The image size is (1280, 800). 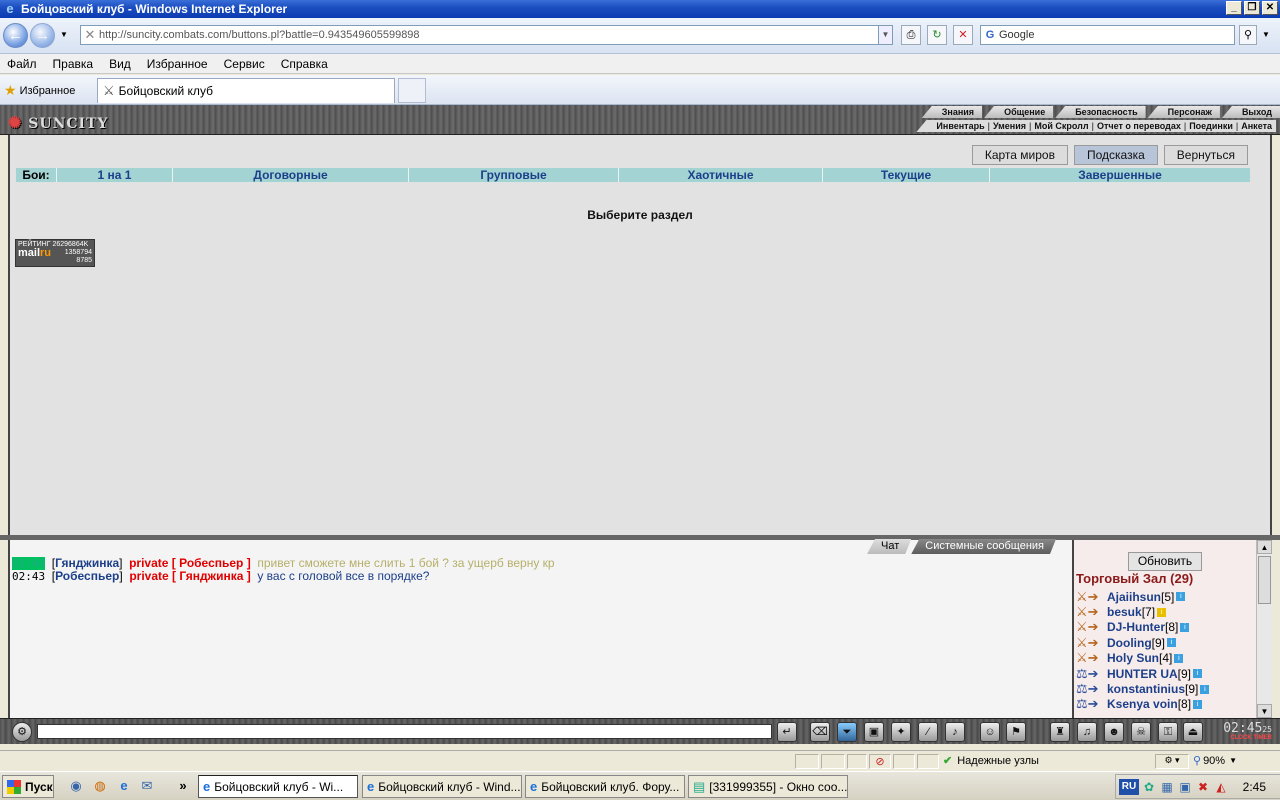 What do you see at coordinates (120, 64) in the screenshot?
I see `menu-view: Вид` at bounding box center [120, 64].